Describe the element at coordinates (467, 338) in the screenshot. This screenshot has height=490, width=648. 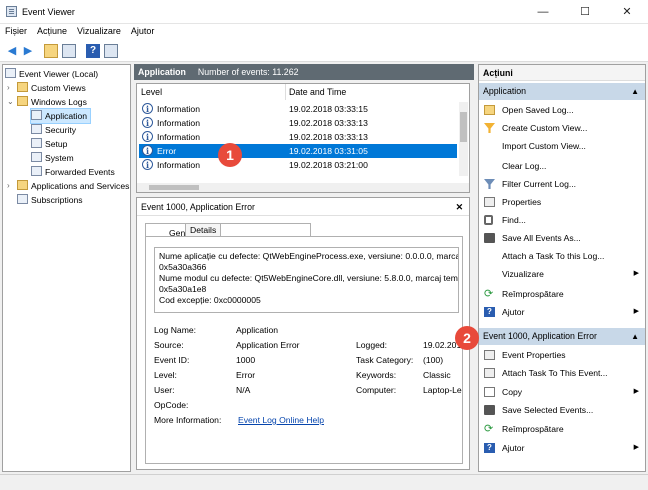
I see `annotation-badge-2: 2` at that location.